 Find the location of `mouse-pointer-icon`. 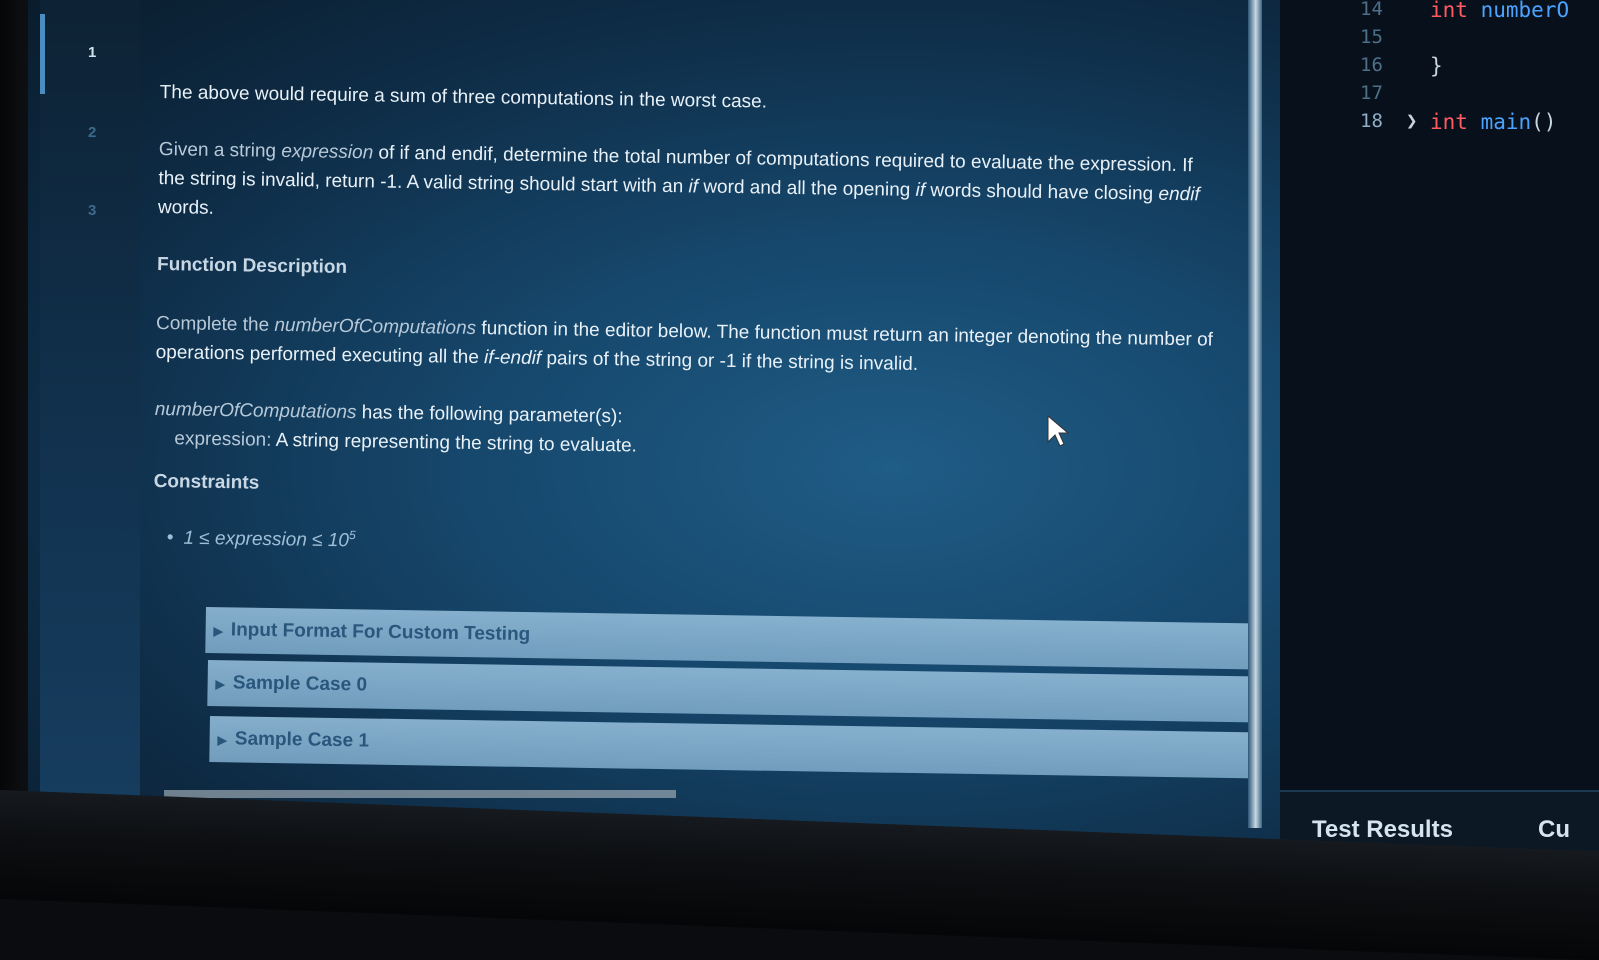

mouse-pointer-icon is located at coordinates (1058, 430).